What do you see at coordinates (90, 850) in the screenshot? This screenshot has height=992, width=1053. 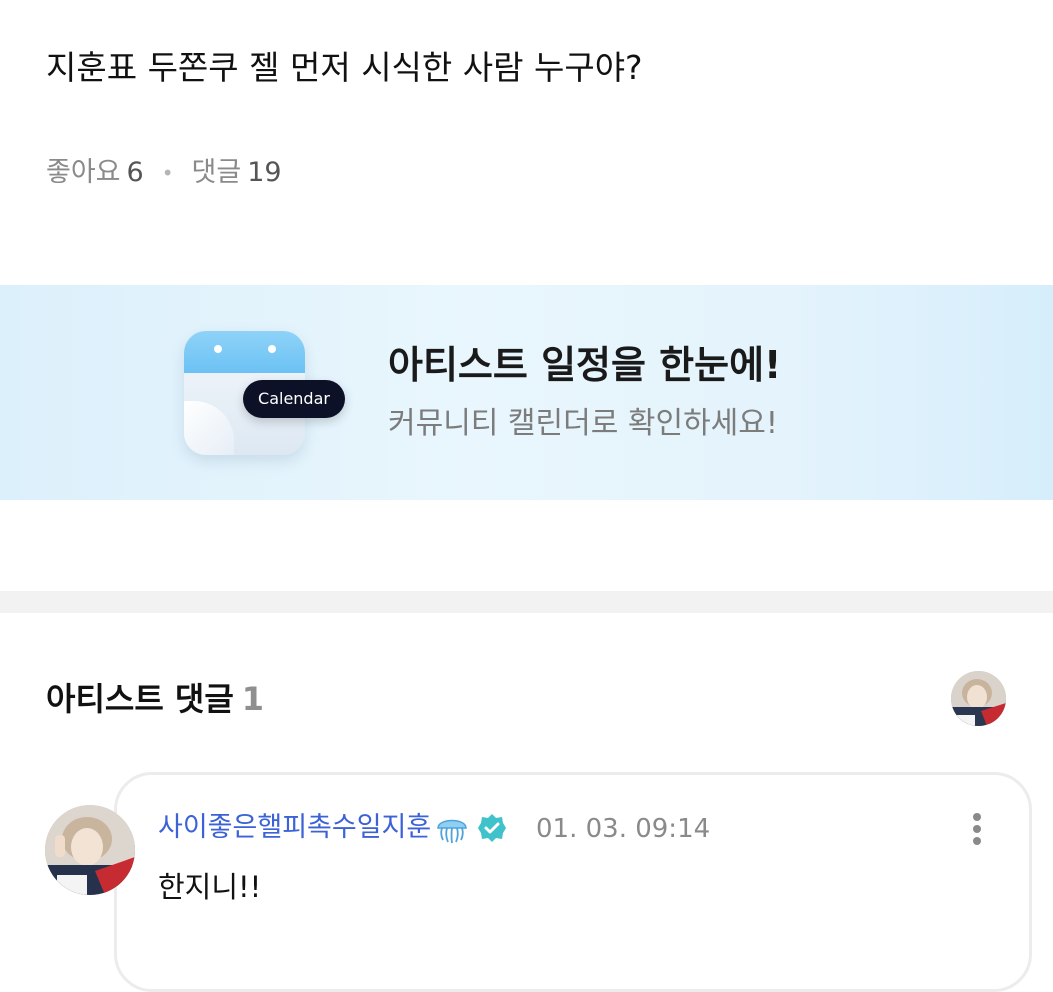 I see `comment-author-avatar` at bounding box center [90, 850].